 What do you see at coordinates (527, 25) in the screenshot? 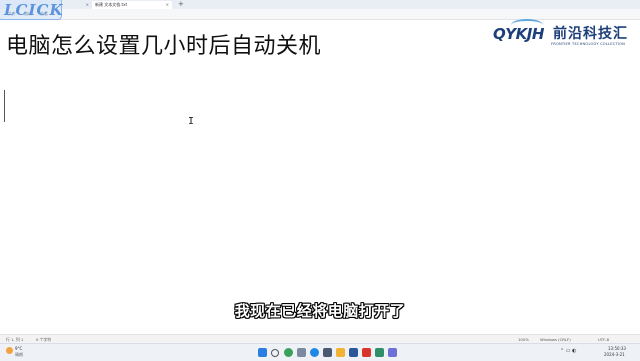
I see `brand-arc-icon` at bounding box center [527, 25].